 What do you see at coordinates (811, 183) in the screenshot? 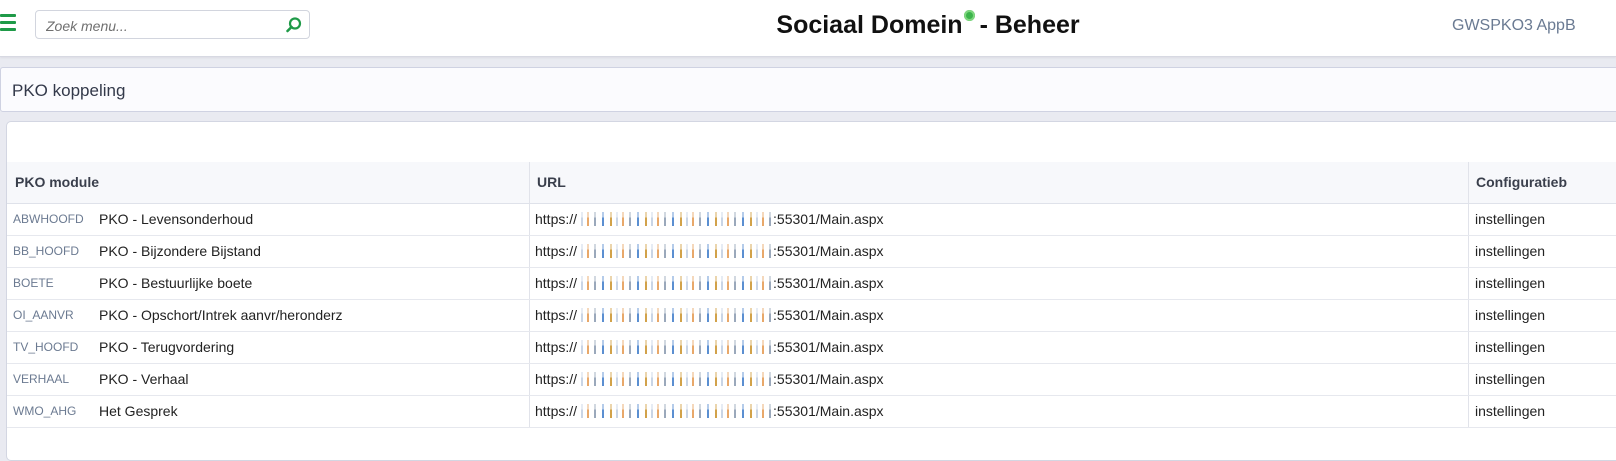
I see `grid-header: PKO module URL Configuratieb` at bounding box center [811, 183].